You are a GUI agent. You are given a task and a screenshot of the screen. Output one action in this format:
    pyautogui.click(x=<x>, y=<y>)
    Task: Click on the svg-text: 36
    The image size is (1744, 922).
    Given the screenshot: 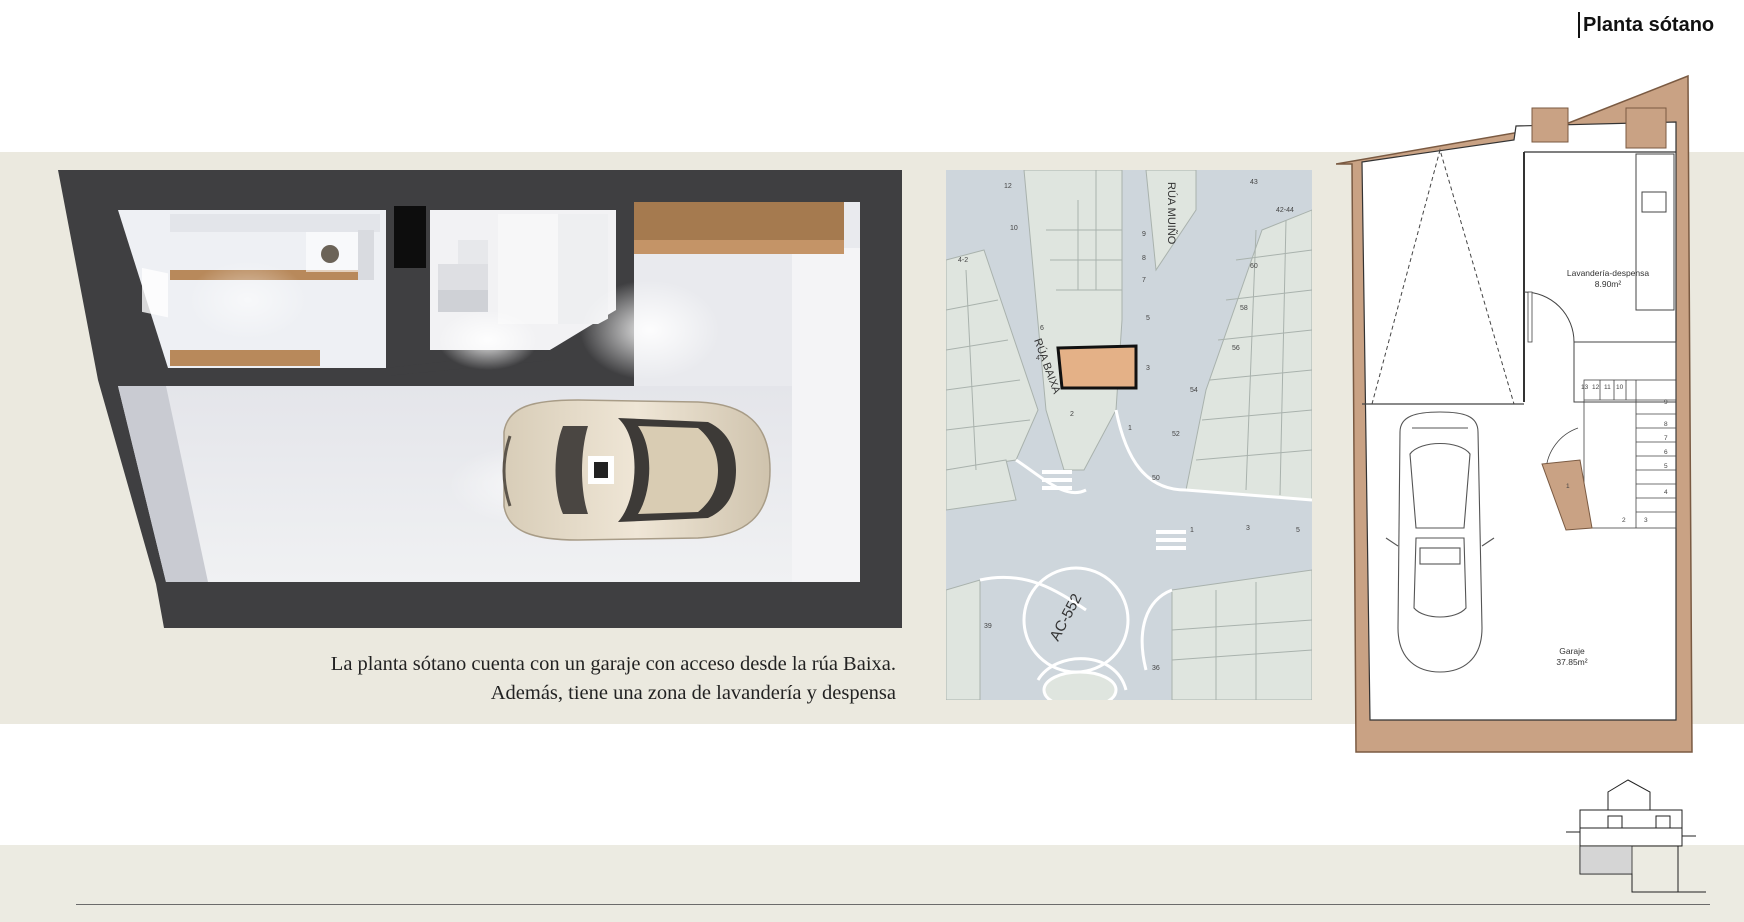 What is the action you would take?
    pyautogui.click(x=1156, y=668)
    